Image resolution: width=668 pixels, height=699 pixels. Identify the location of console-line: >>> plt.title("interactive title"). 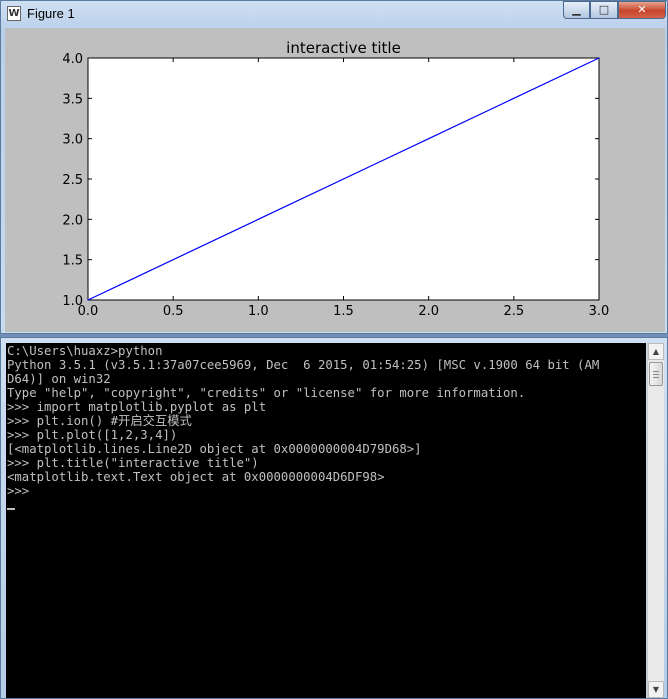
(133, 463).